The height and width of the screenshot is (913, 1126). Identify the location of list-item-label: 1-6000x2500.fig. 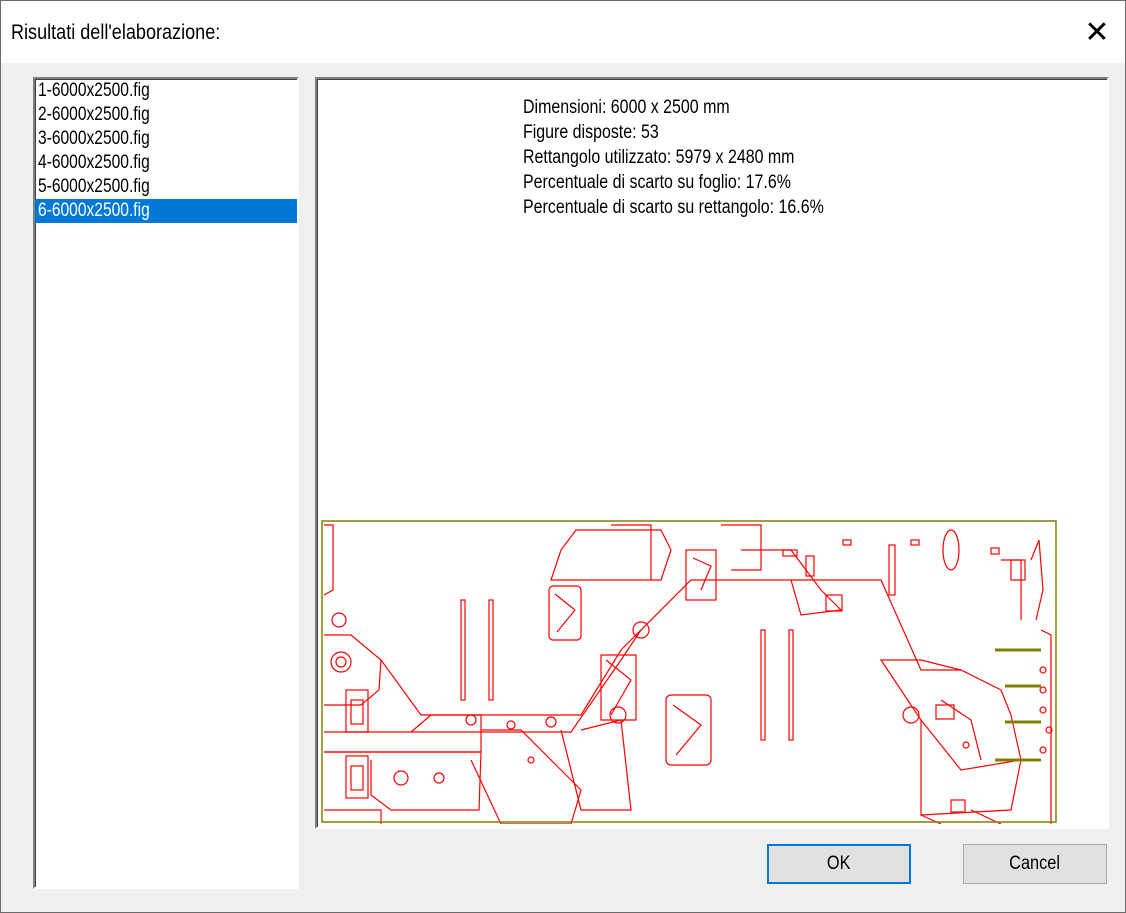
(94, 90).